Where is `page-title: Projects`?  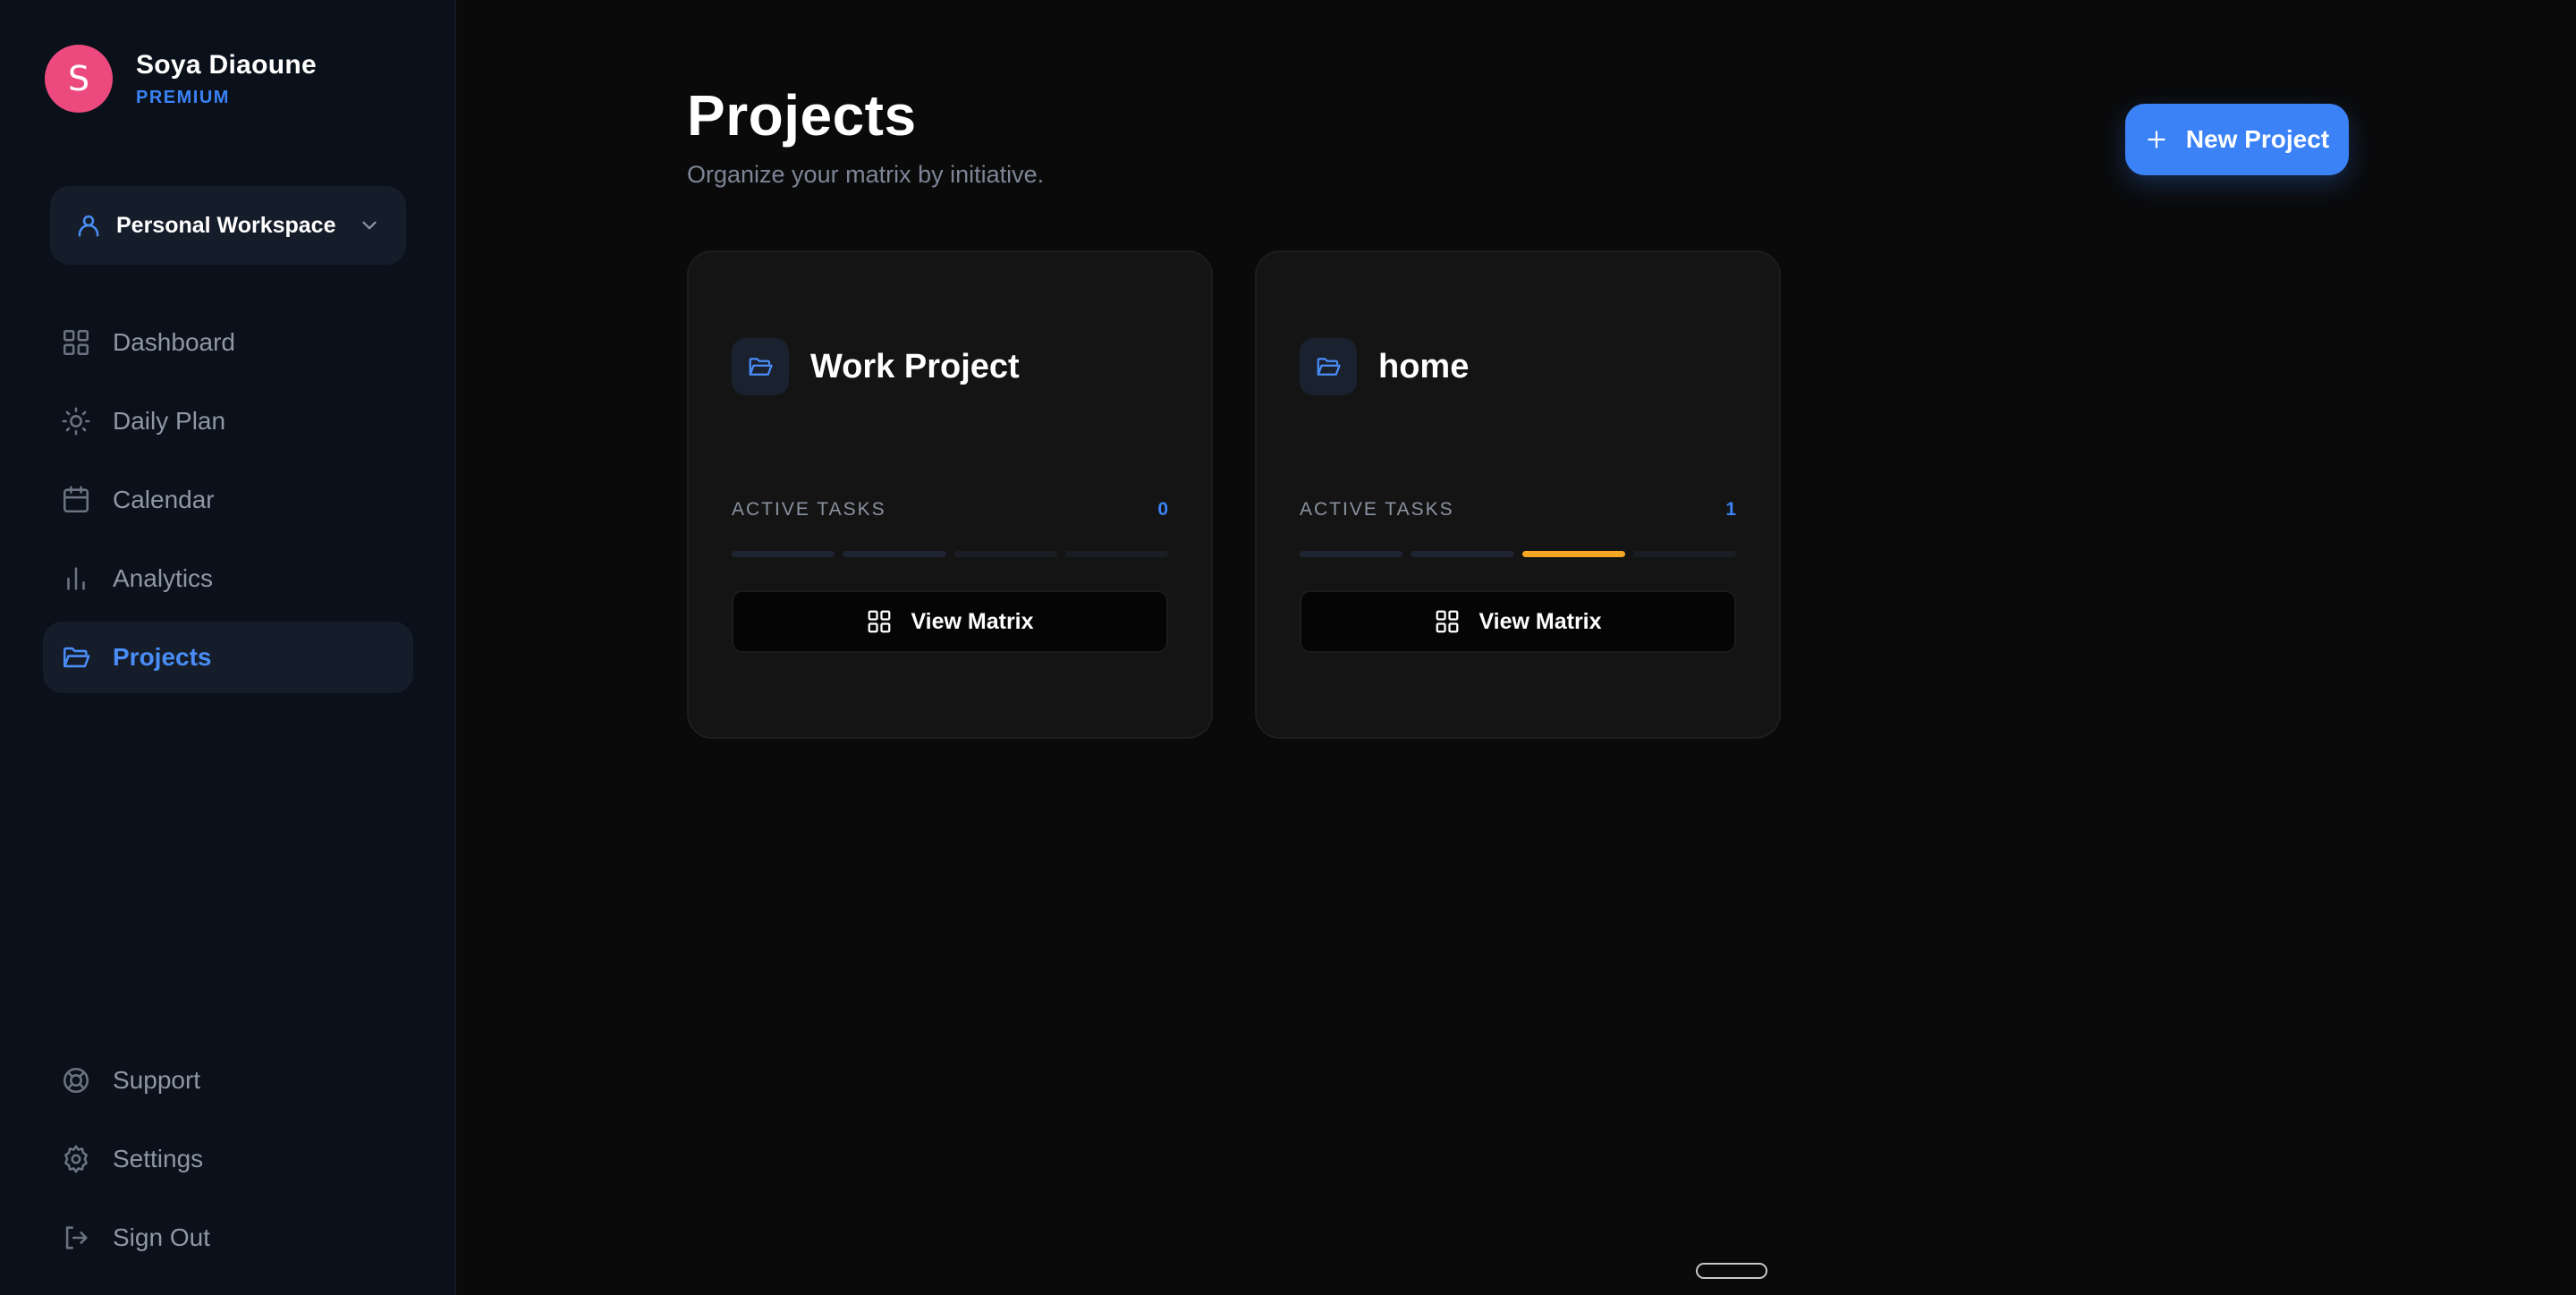
page-title: Projects is located at coordinates (802, 116).